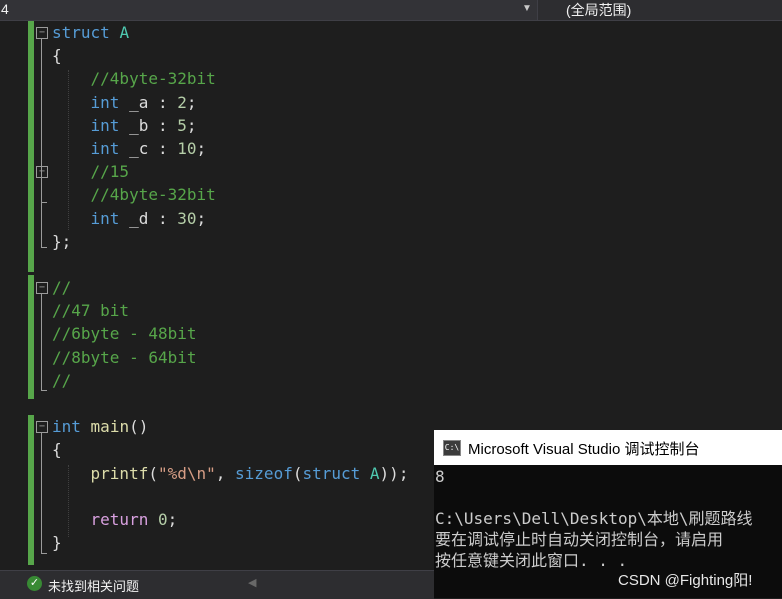 The height and width of the screenshot is (599, 782). I want to click on console-titlebar: C:\ Microsoft Visual Studio 调试控制台, so click(608, 447).